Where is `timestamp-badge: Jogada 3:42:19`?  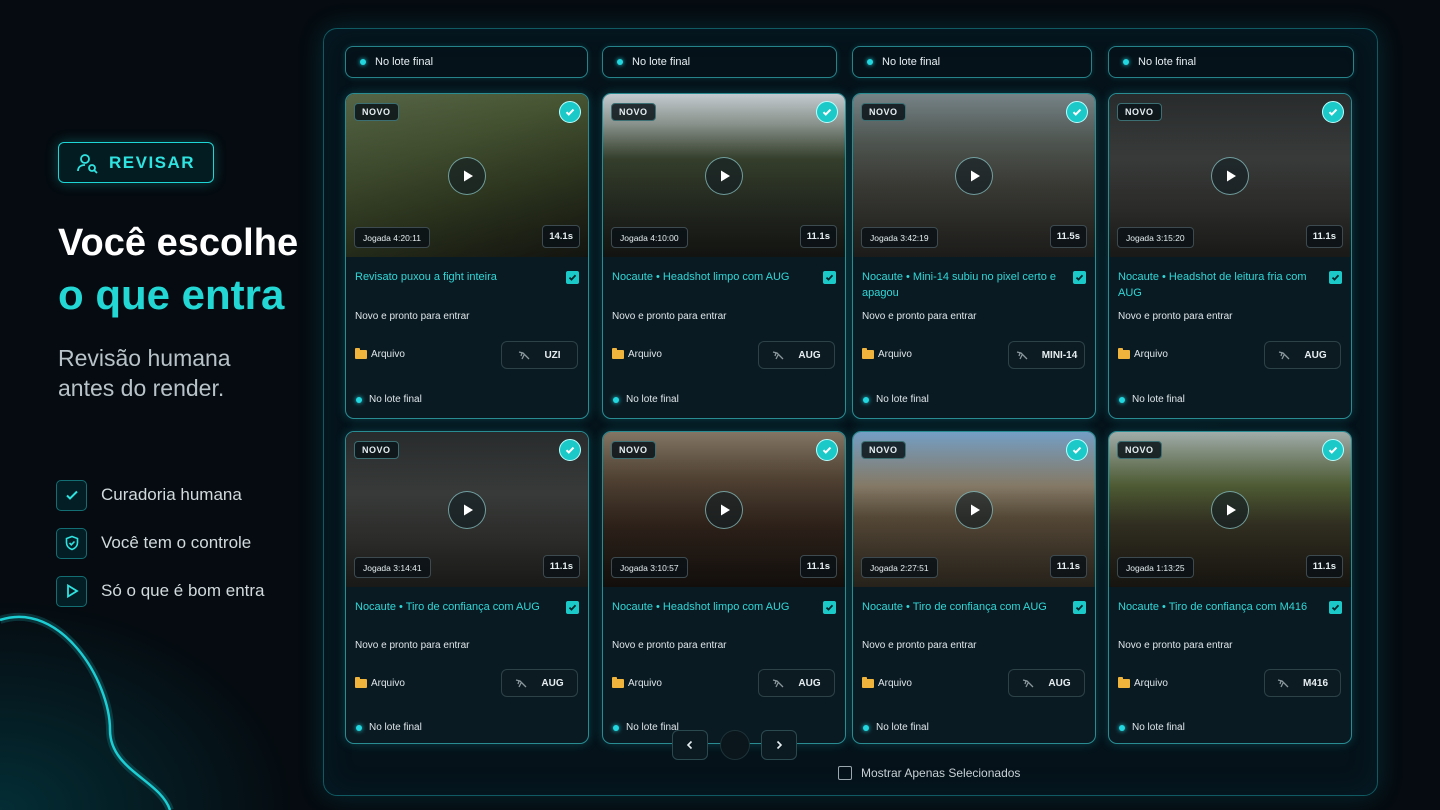
timestamp-badge: Jogada 3:42:19 is located at coordinates (899, 237).